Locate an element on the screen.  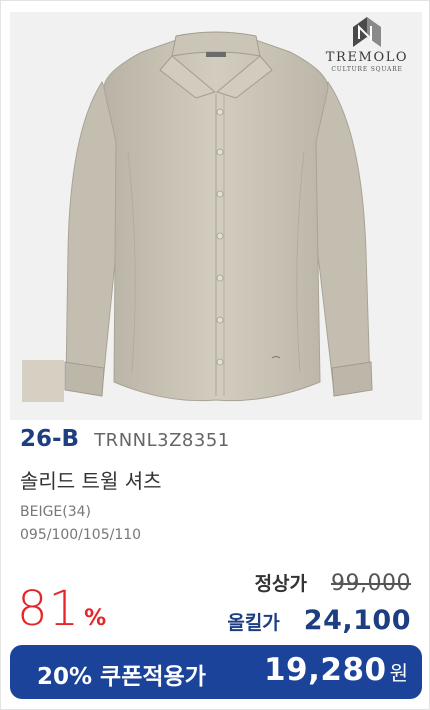
regular-price-row: 정상가 99,000 is located at coordinates (333, 582).